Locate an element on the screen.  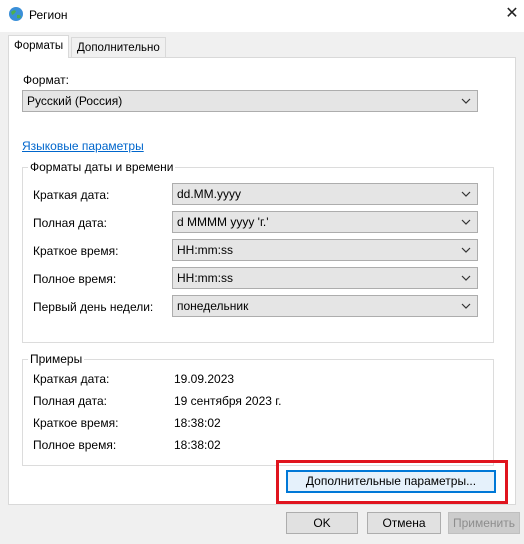
example-long-time-label: Полное время: is located at coordinates (75, 445).